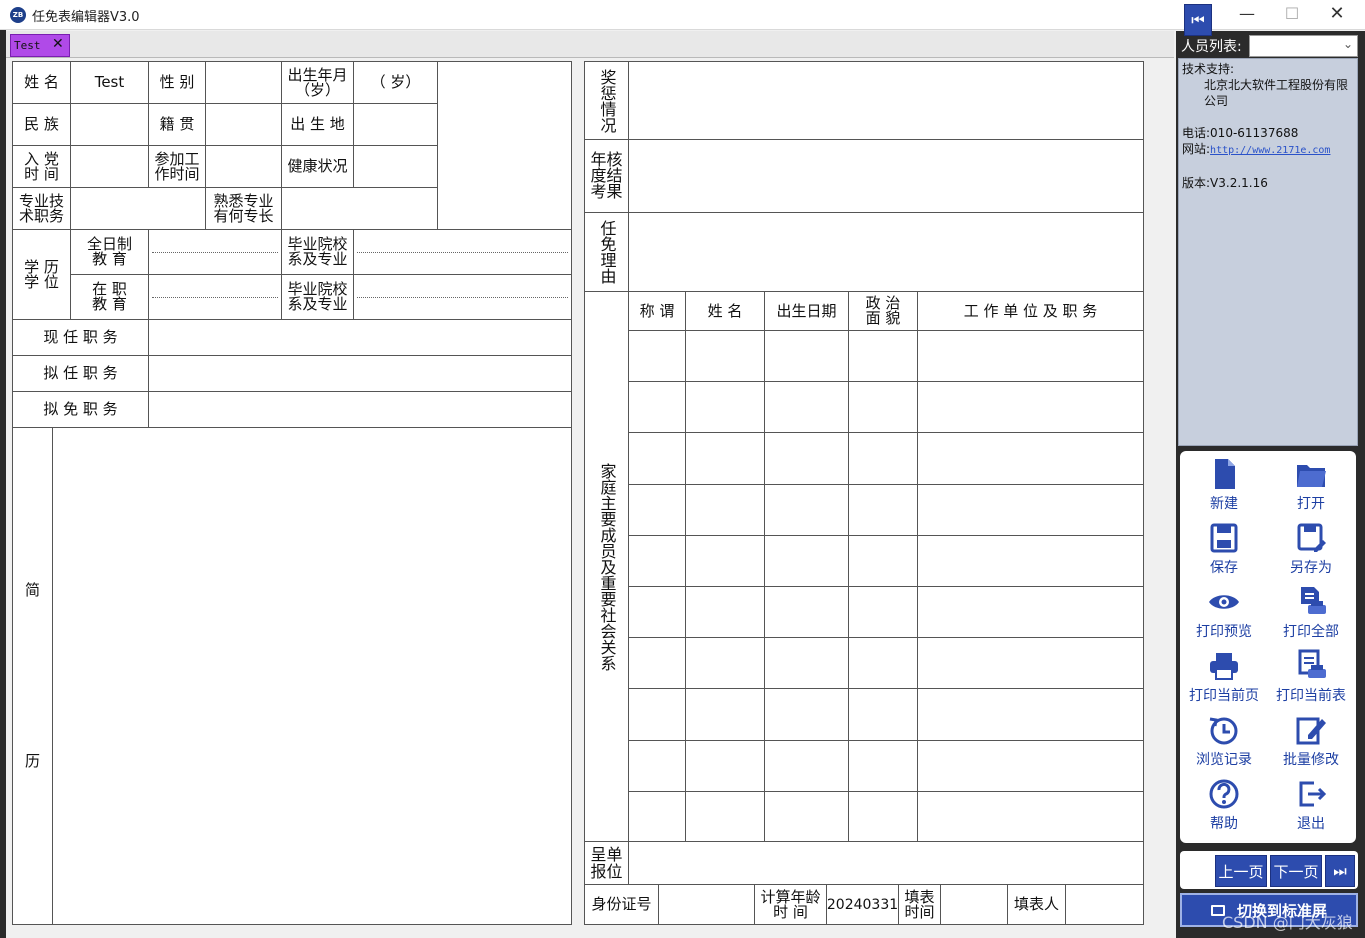 The image size is (1365, 938). What do you see at coordinates (974, 904) in the screenshot?
I see `fill-time-field` at bounding box center [974, 904].